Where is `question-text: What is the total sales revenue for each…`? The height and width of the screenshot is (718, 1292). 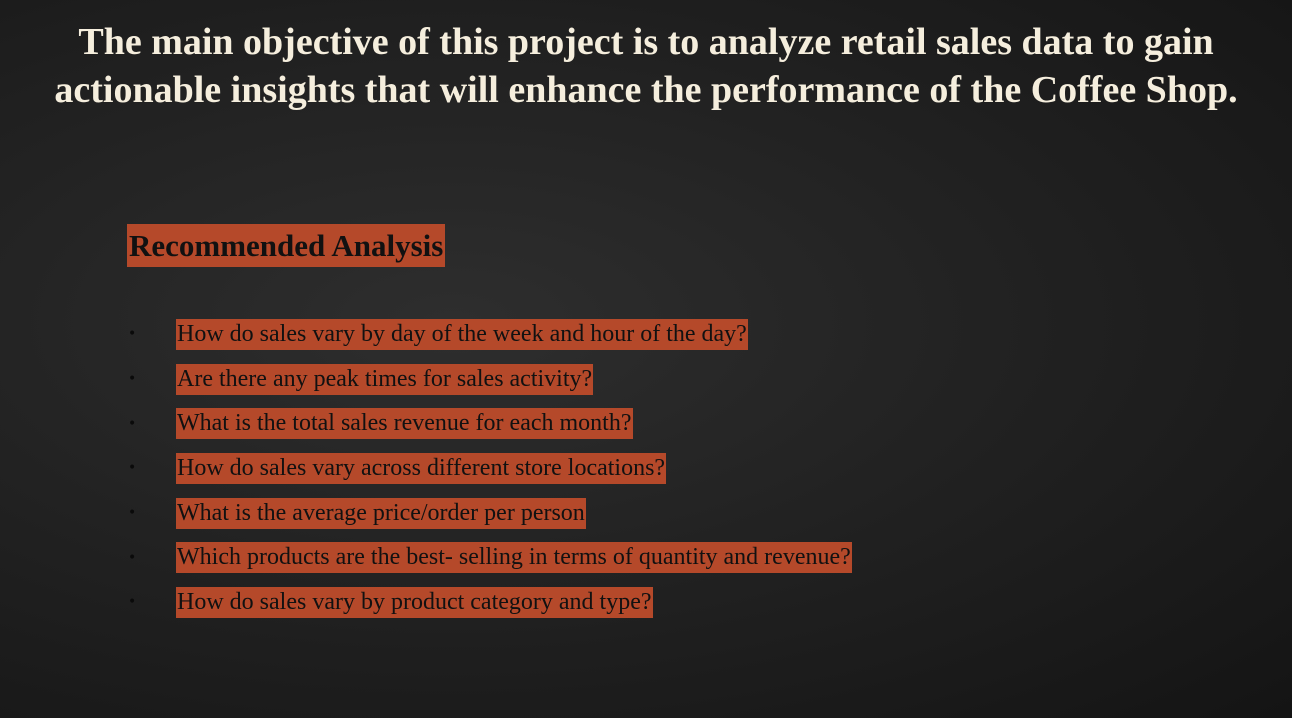
question-text: What is the total sales revenue for each… is located at coordinates (404, 424).